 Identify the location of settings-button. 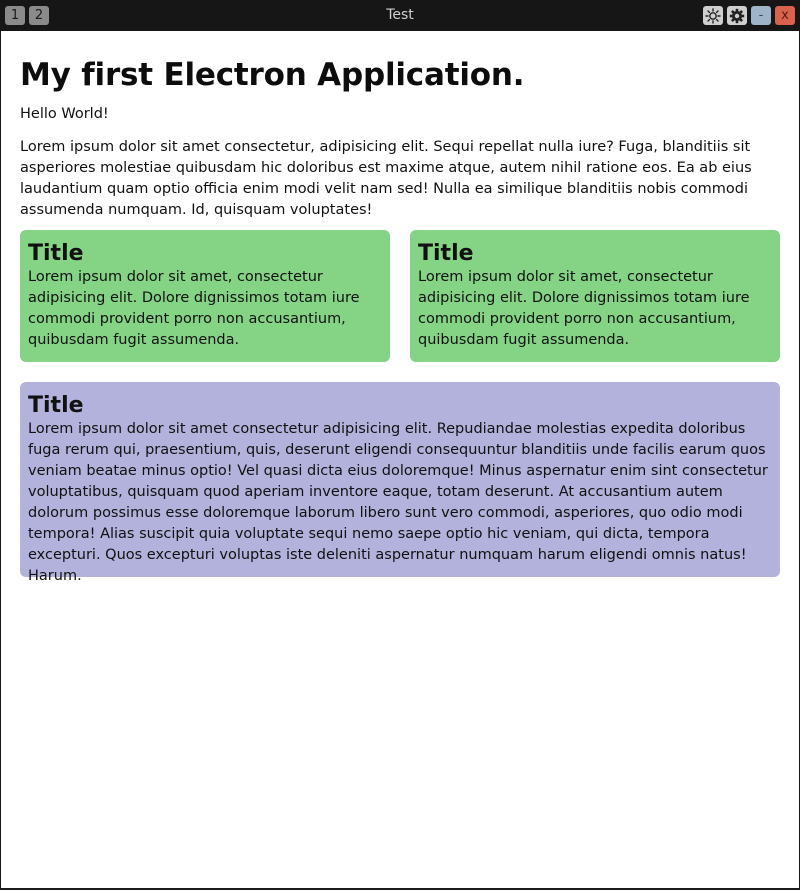
(737, 15).